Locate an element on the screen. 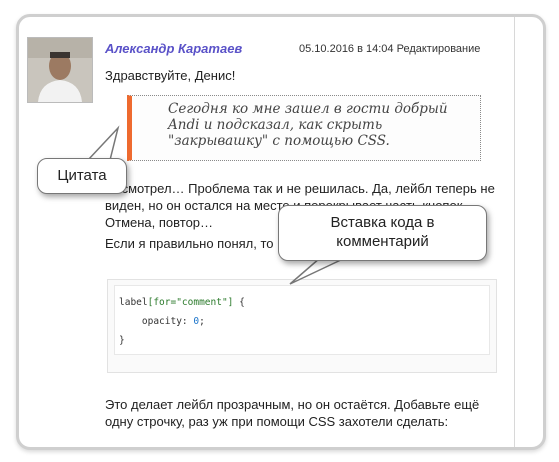 The width and height of the screenshot is (559, 462). code-callout: Вставка кода в комментарий is located at coordinates (382, 233).